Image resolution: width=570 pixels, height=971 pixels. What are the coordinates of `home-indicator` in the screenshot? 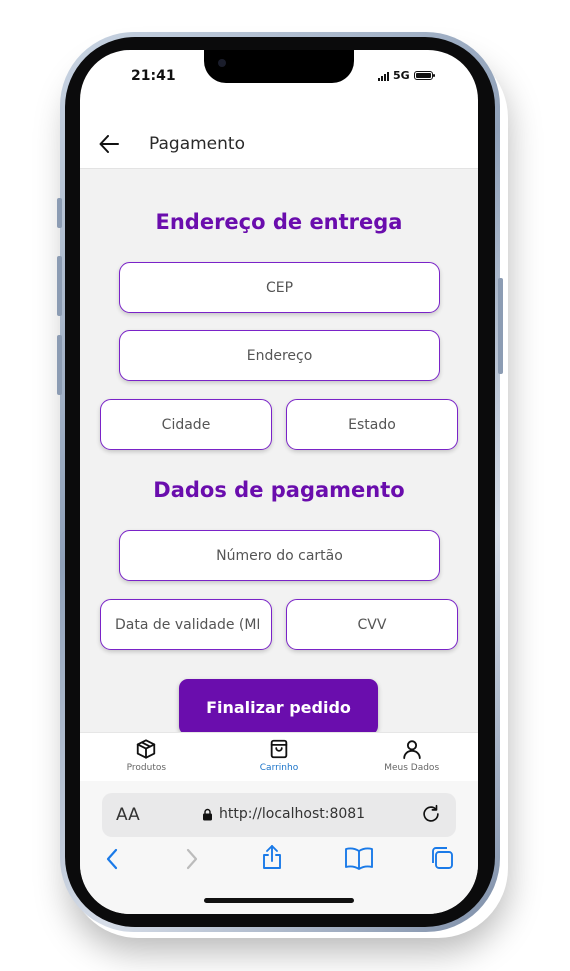 It's located at (279, 900).